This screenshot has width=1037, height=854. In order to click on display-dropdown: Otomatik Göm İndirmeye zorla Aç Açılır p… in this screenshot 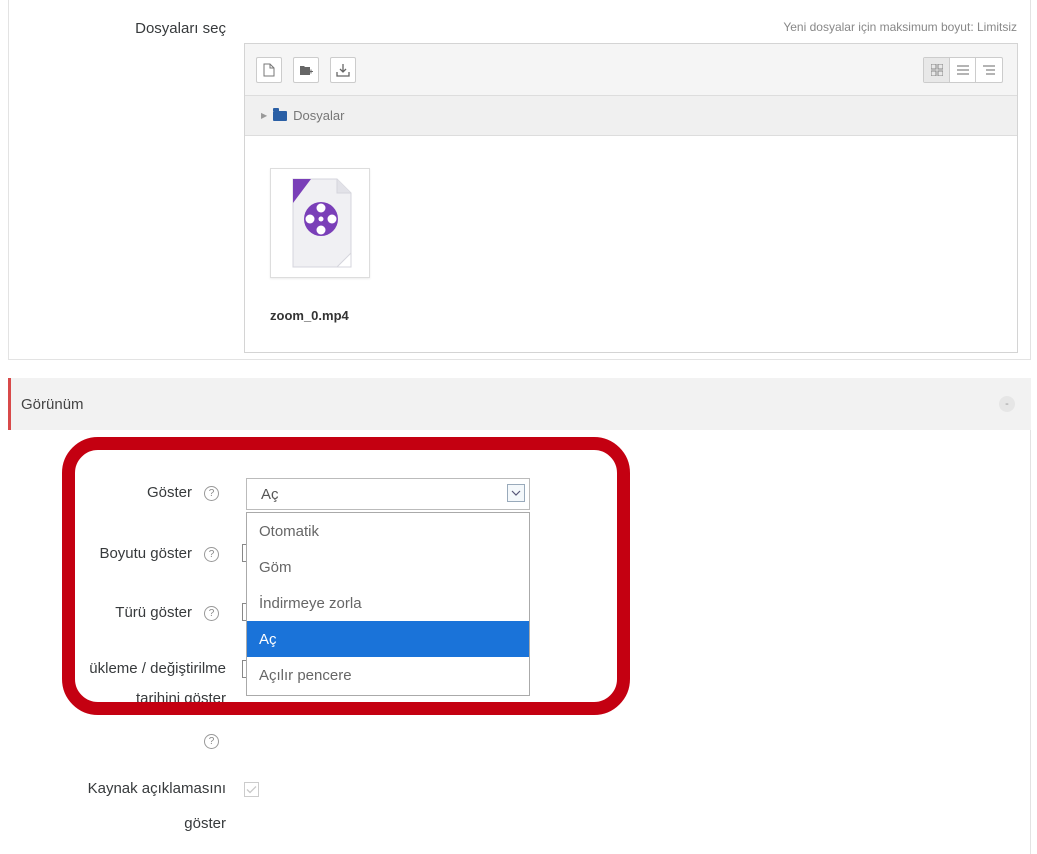, I will do `click(388, 604)`.